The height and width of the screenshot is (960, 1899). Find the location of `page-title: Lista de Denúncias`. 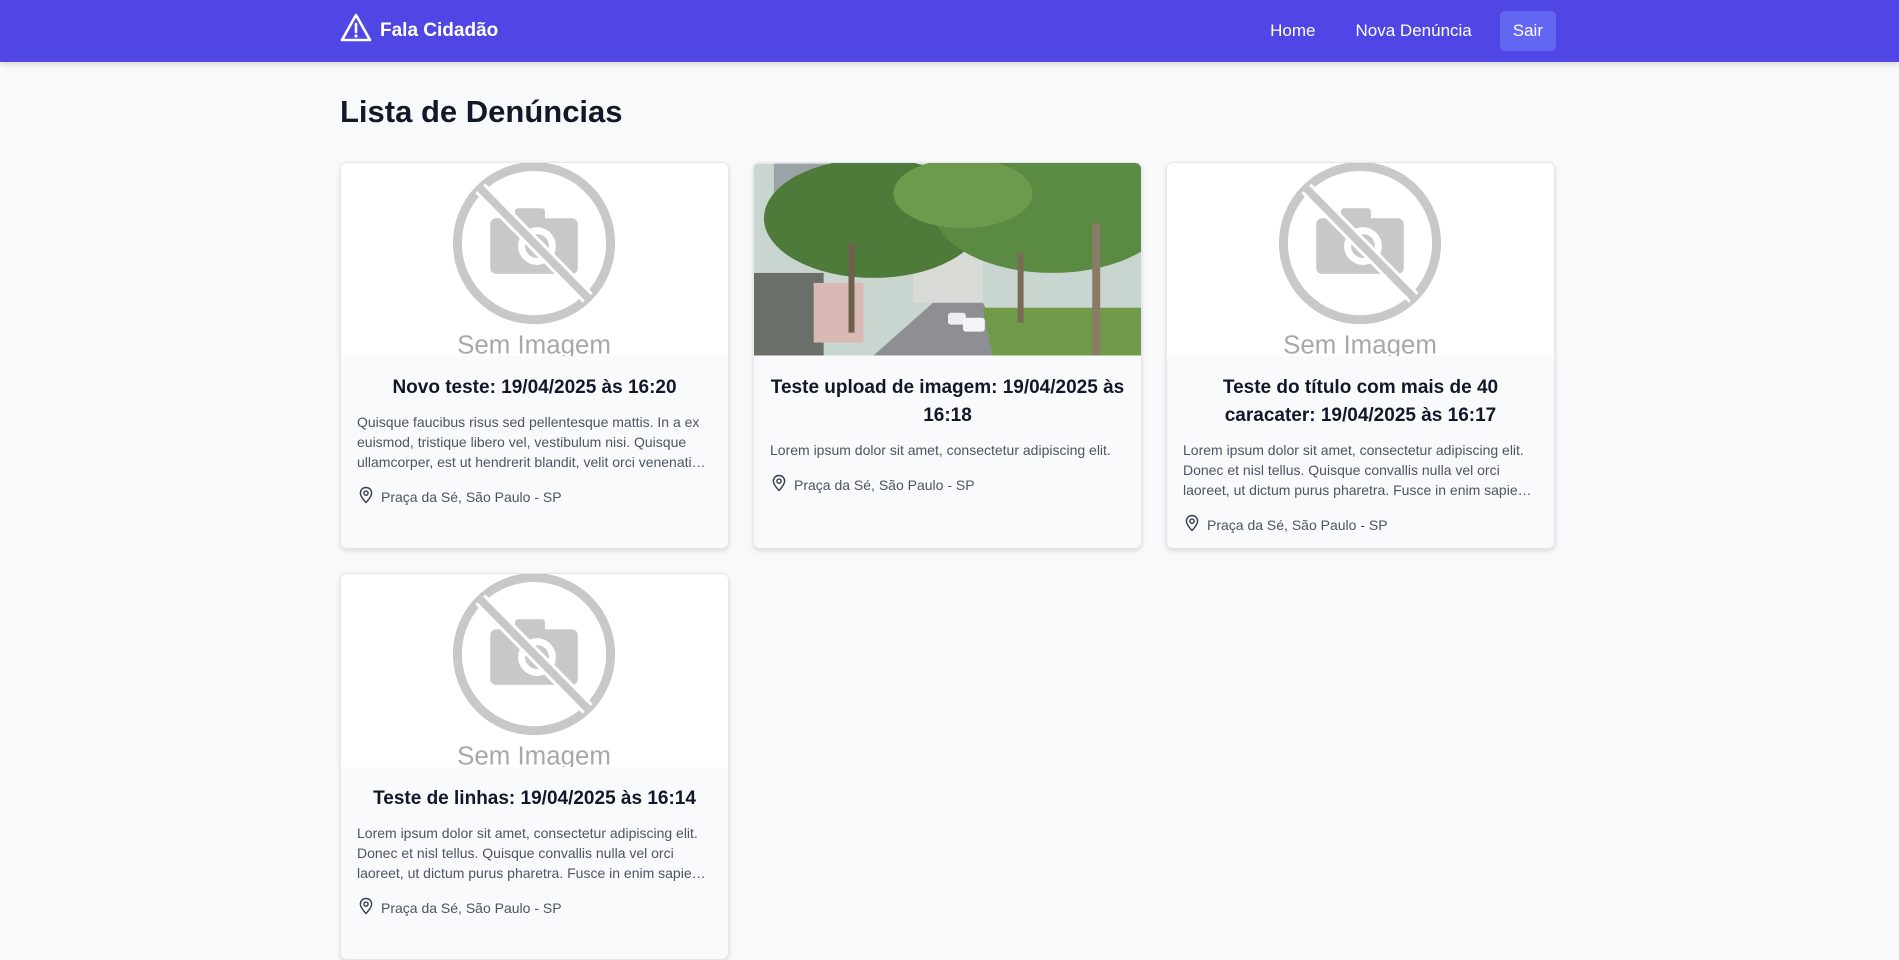

page-title: Lista de Denúncias is located at coordinates (481, 111).